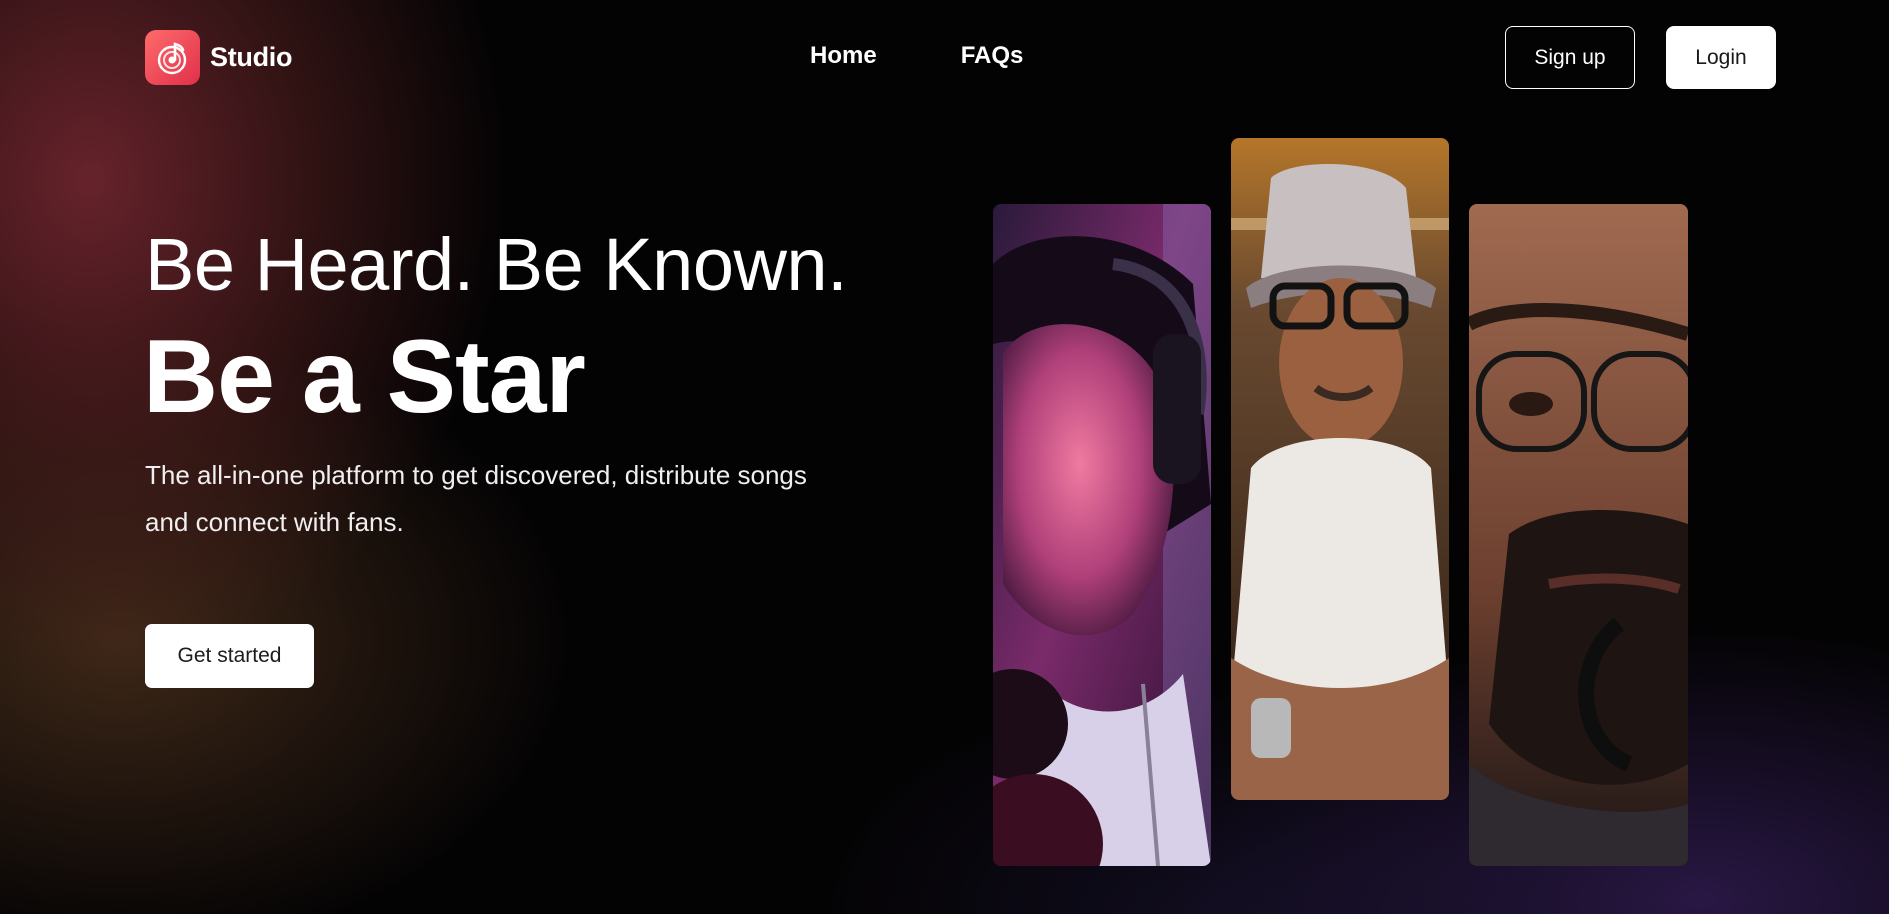 This screenshot has width=1889, height=914. What do you see at coordinates (1340, 469) in the screenshot?
I see `artist-photo-man-hat` at bounding box center [1340, 469].